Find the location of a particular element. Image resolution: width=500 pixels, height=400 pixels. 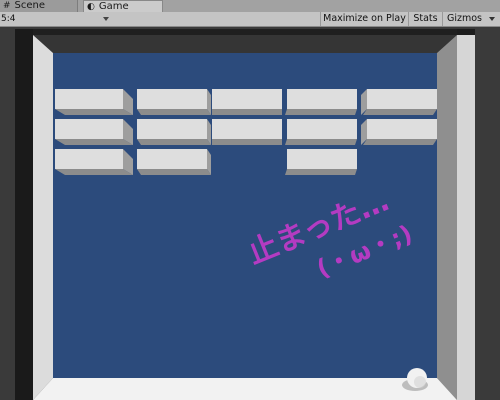

game-toolbar: 5:4 Maximize on Play Stats Gizmos is located at coordinates (250, 19).